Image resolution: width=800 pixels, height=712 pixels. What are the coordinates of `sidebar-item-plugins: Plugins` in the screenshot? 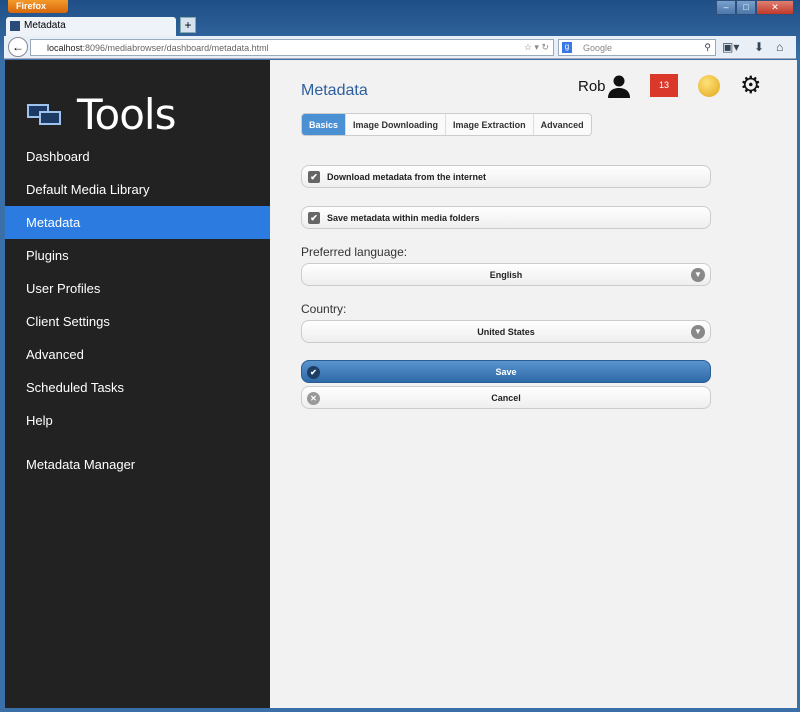 It's located at (137, 255).